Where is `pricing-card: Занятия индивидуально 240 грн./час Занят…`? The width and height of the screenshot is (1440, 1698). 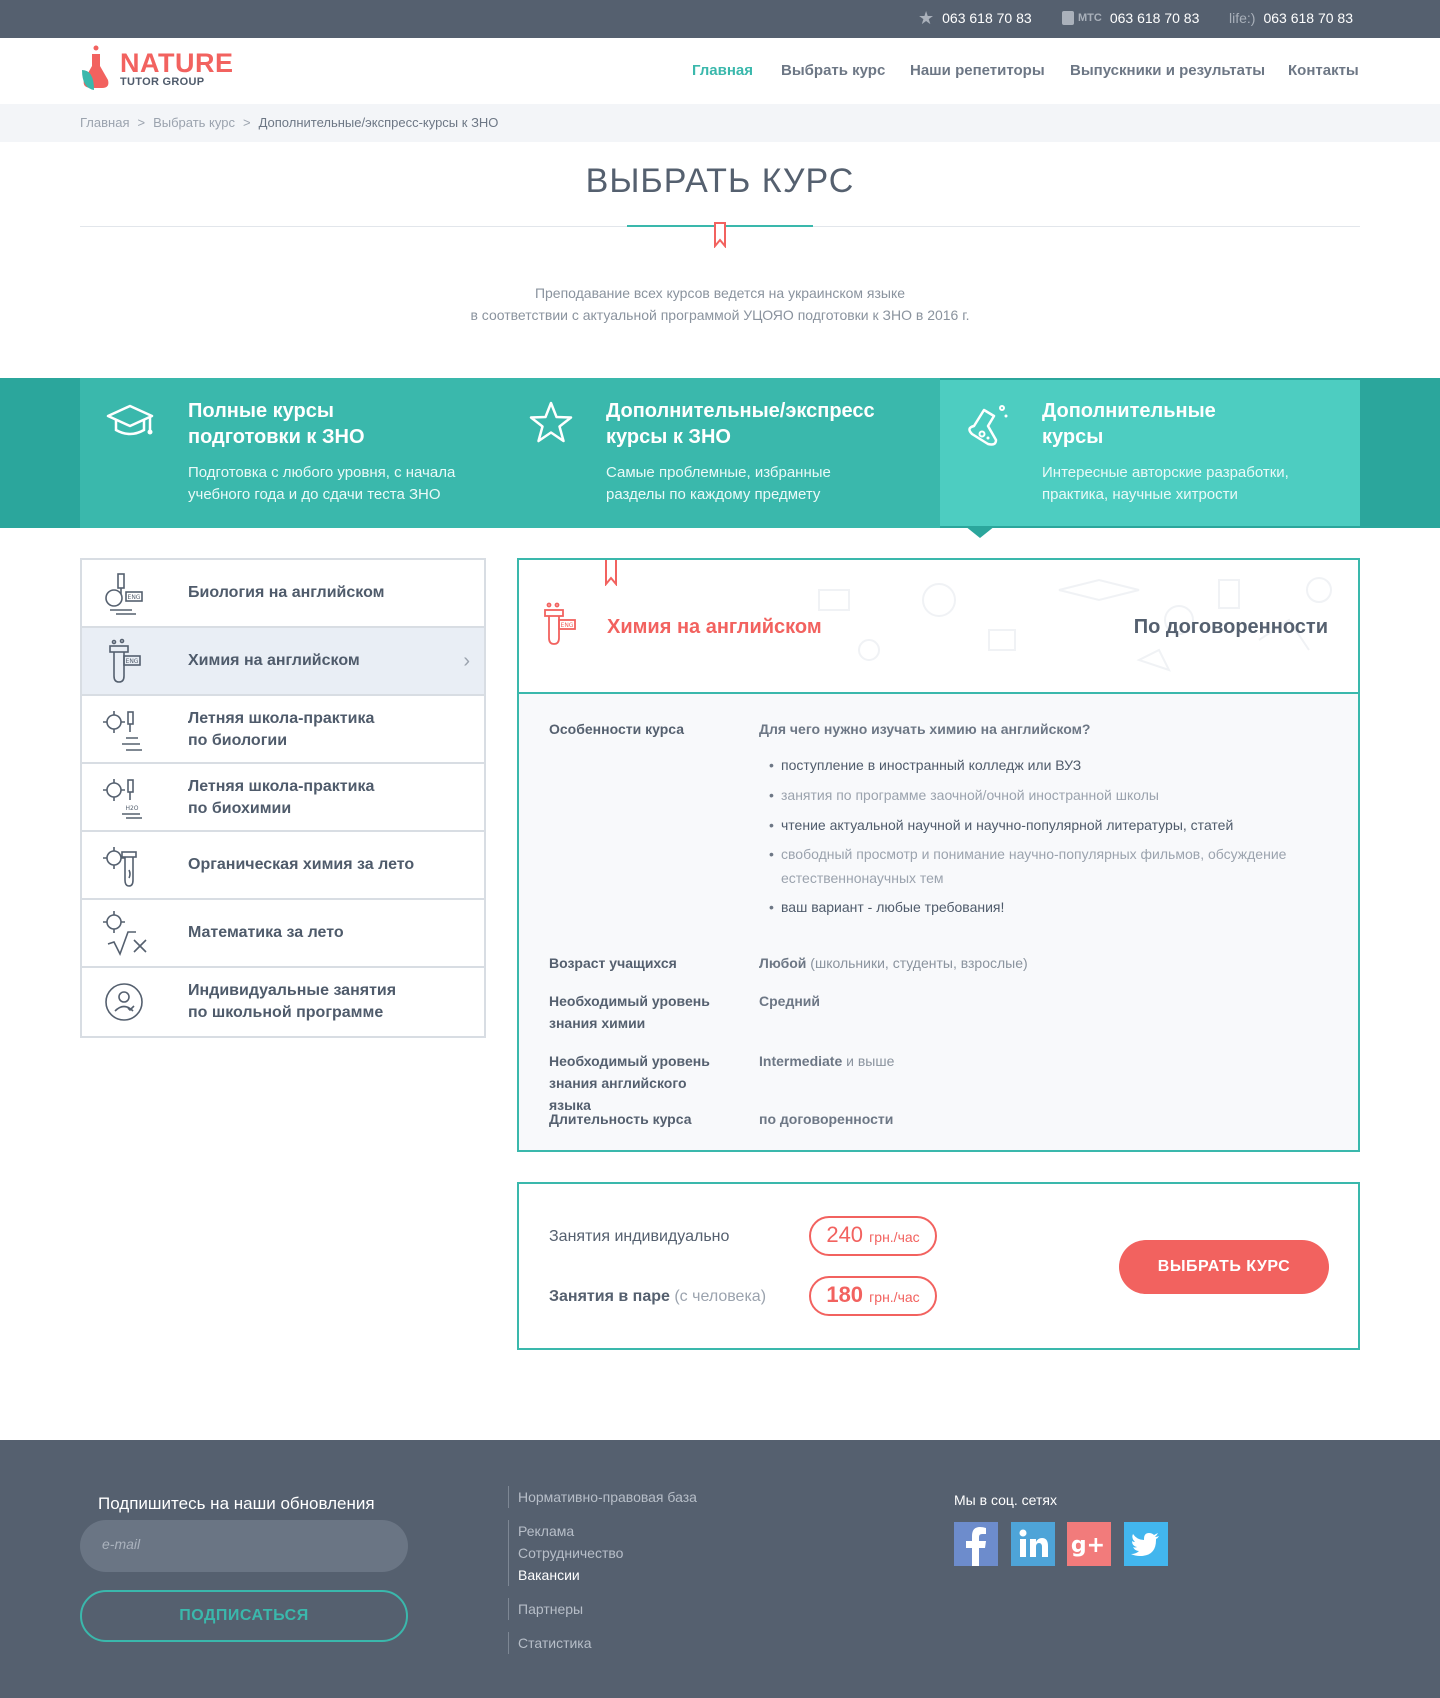
pricing-card: Занятия индивидуально 240 грн./час Занят… is located at coordinates (938, 1266).